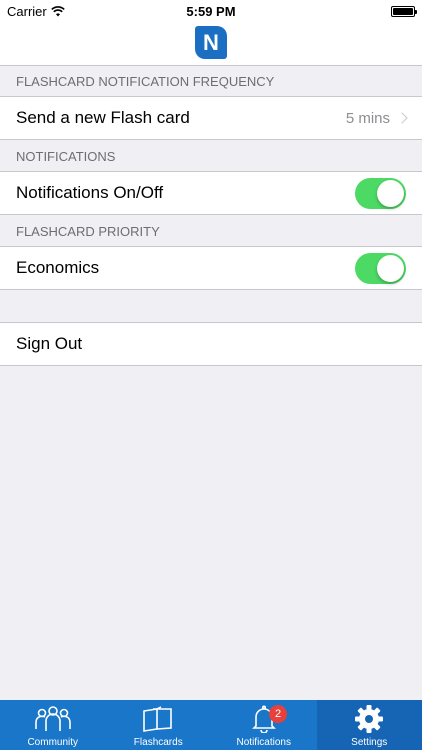  I want to click on send-flashcard-label: Send a new Flash card, so click(103, 117).